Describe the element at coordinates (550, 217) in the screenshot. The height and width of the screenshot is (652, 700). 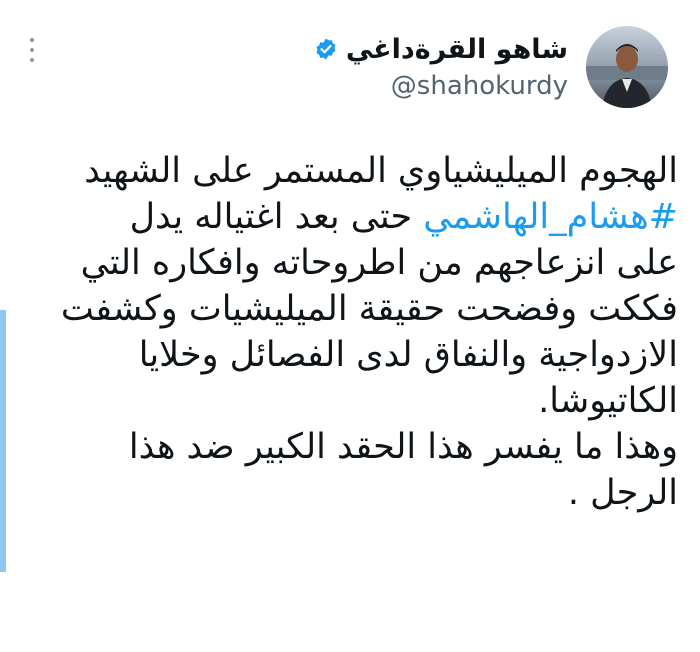
I see `hashtag-link: #هشام_الهاشمي` at that location.